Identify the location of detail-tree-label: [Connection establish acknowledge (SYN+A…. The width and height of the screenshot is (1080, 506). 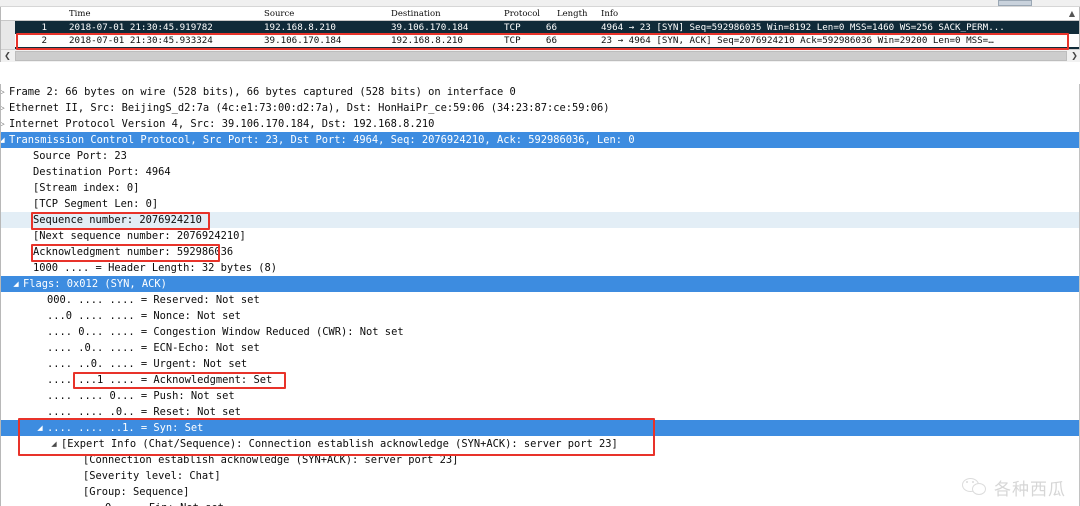
(271, 460).